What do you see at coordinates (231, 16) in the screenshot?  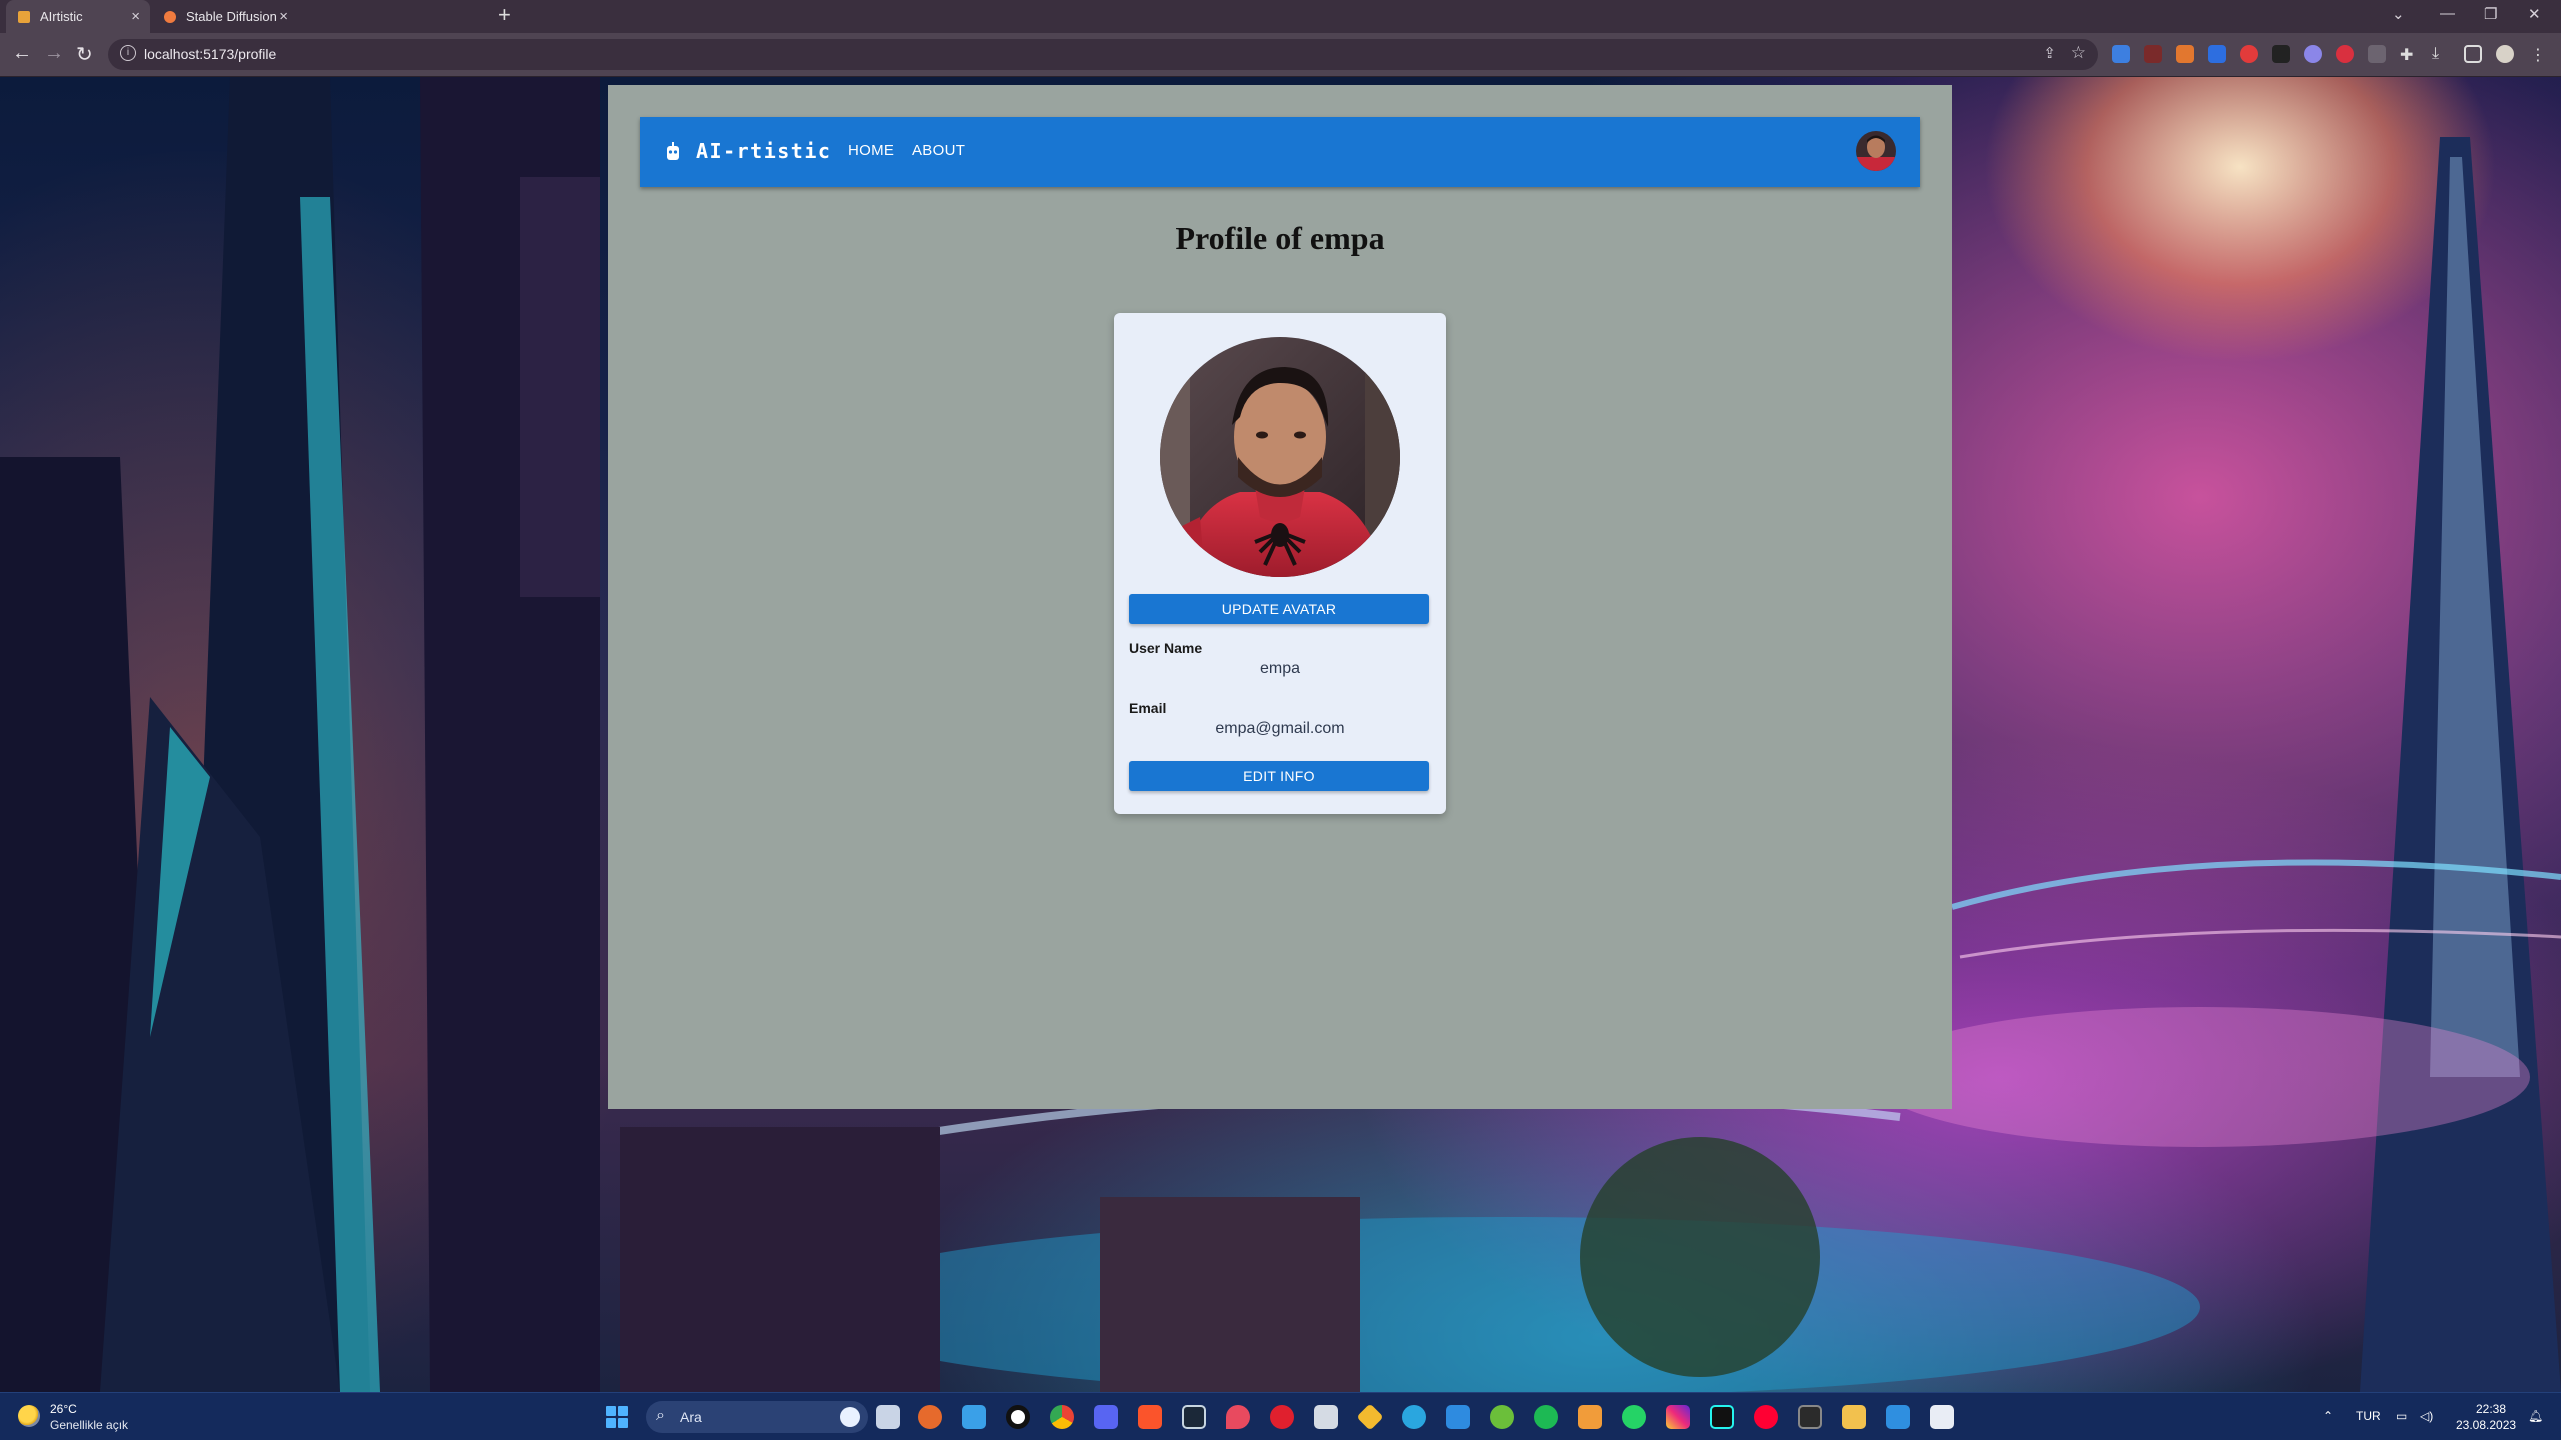 I see `tab-title: Stable Diffusion` at bounding box center [231, 16].